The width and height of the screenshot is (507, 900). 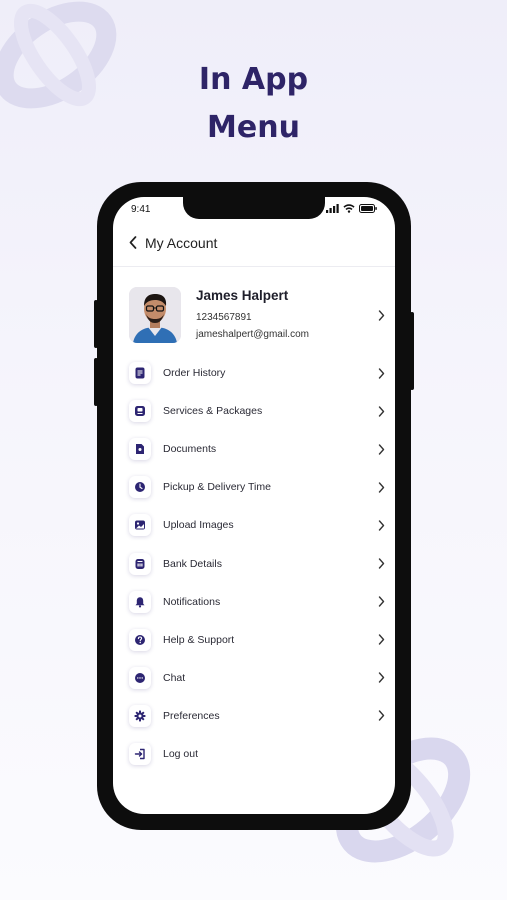 What do you see at coordinates (217, 487) in the screenshot?
I see `menu-item-label: Pickup & Delivery Time` at bounding box center [217, 487].